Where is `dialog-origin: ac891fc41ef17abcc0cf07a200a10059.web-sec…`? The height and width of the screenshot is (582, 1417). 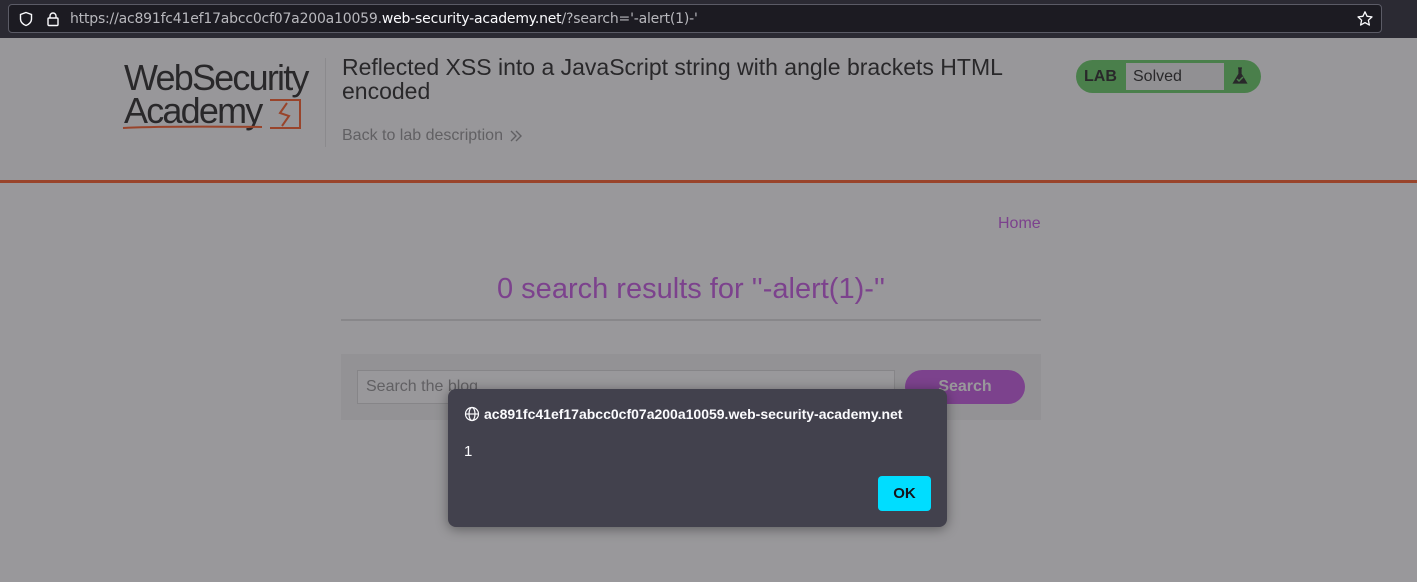 dialog-origin: ac891fc41ef17abcc0cf07a200a10059.web-sec… is located at coordinates (693, 414).